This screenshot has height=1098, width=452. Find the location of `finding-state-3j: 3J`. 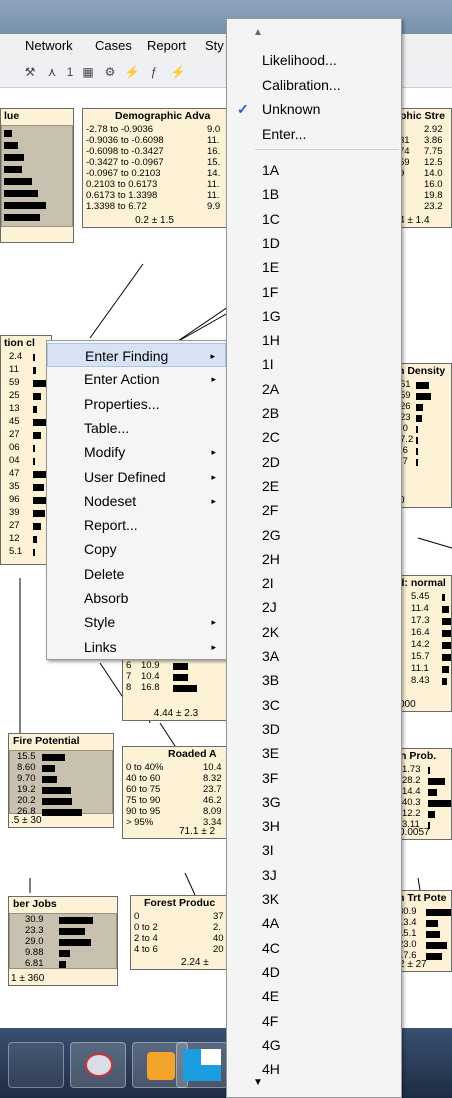

finding-state-3j: 3J is located at coordinates (314, 875).